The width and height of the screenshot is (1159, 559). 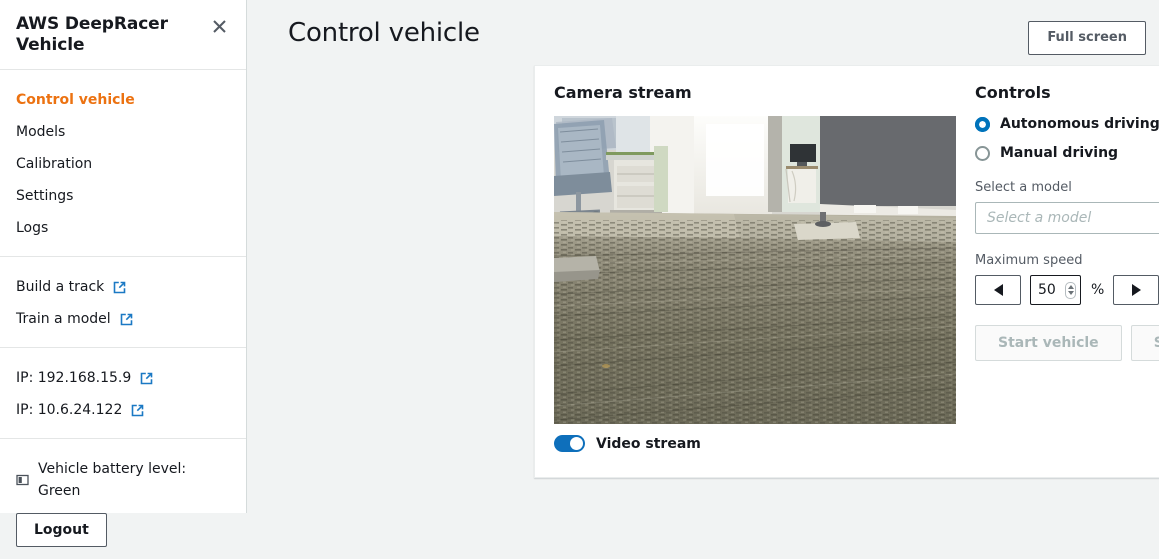 What do you see at coordinates (61, 530) in the screenshot?
I see `logout-button: Logout` at bounding box center [61, 530].